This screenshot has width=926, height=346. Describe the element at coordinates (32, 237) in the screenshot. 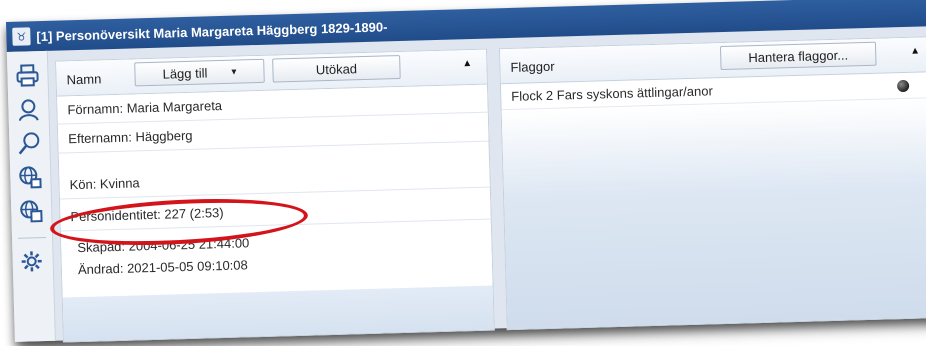

I see `toolbar-divider` at that location.